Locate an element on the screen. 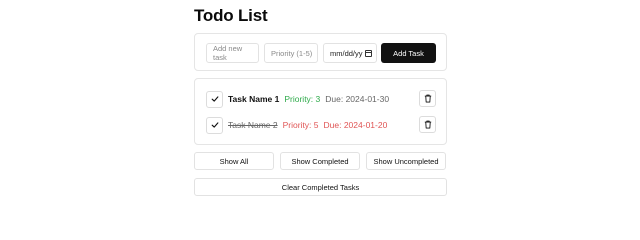 The width and height of the screenshot is (640, 240). show-uncompleted-button: Show Uncompleted is located at coordinates (406, 161).